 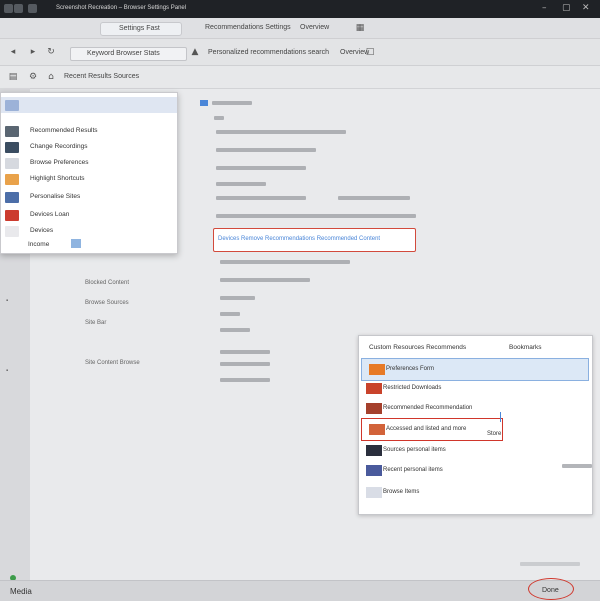 What do you see at coordinates (586, 8) in the screenshot?
I see `close-icon: ✕` at bounding box center [586, 8].